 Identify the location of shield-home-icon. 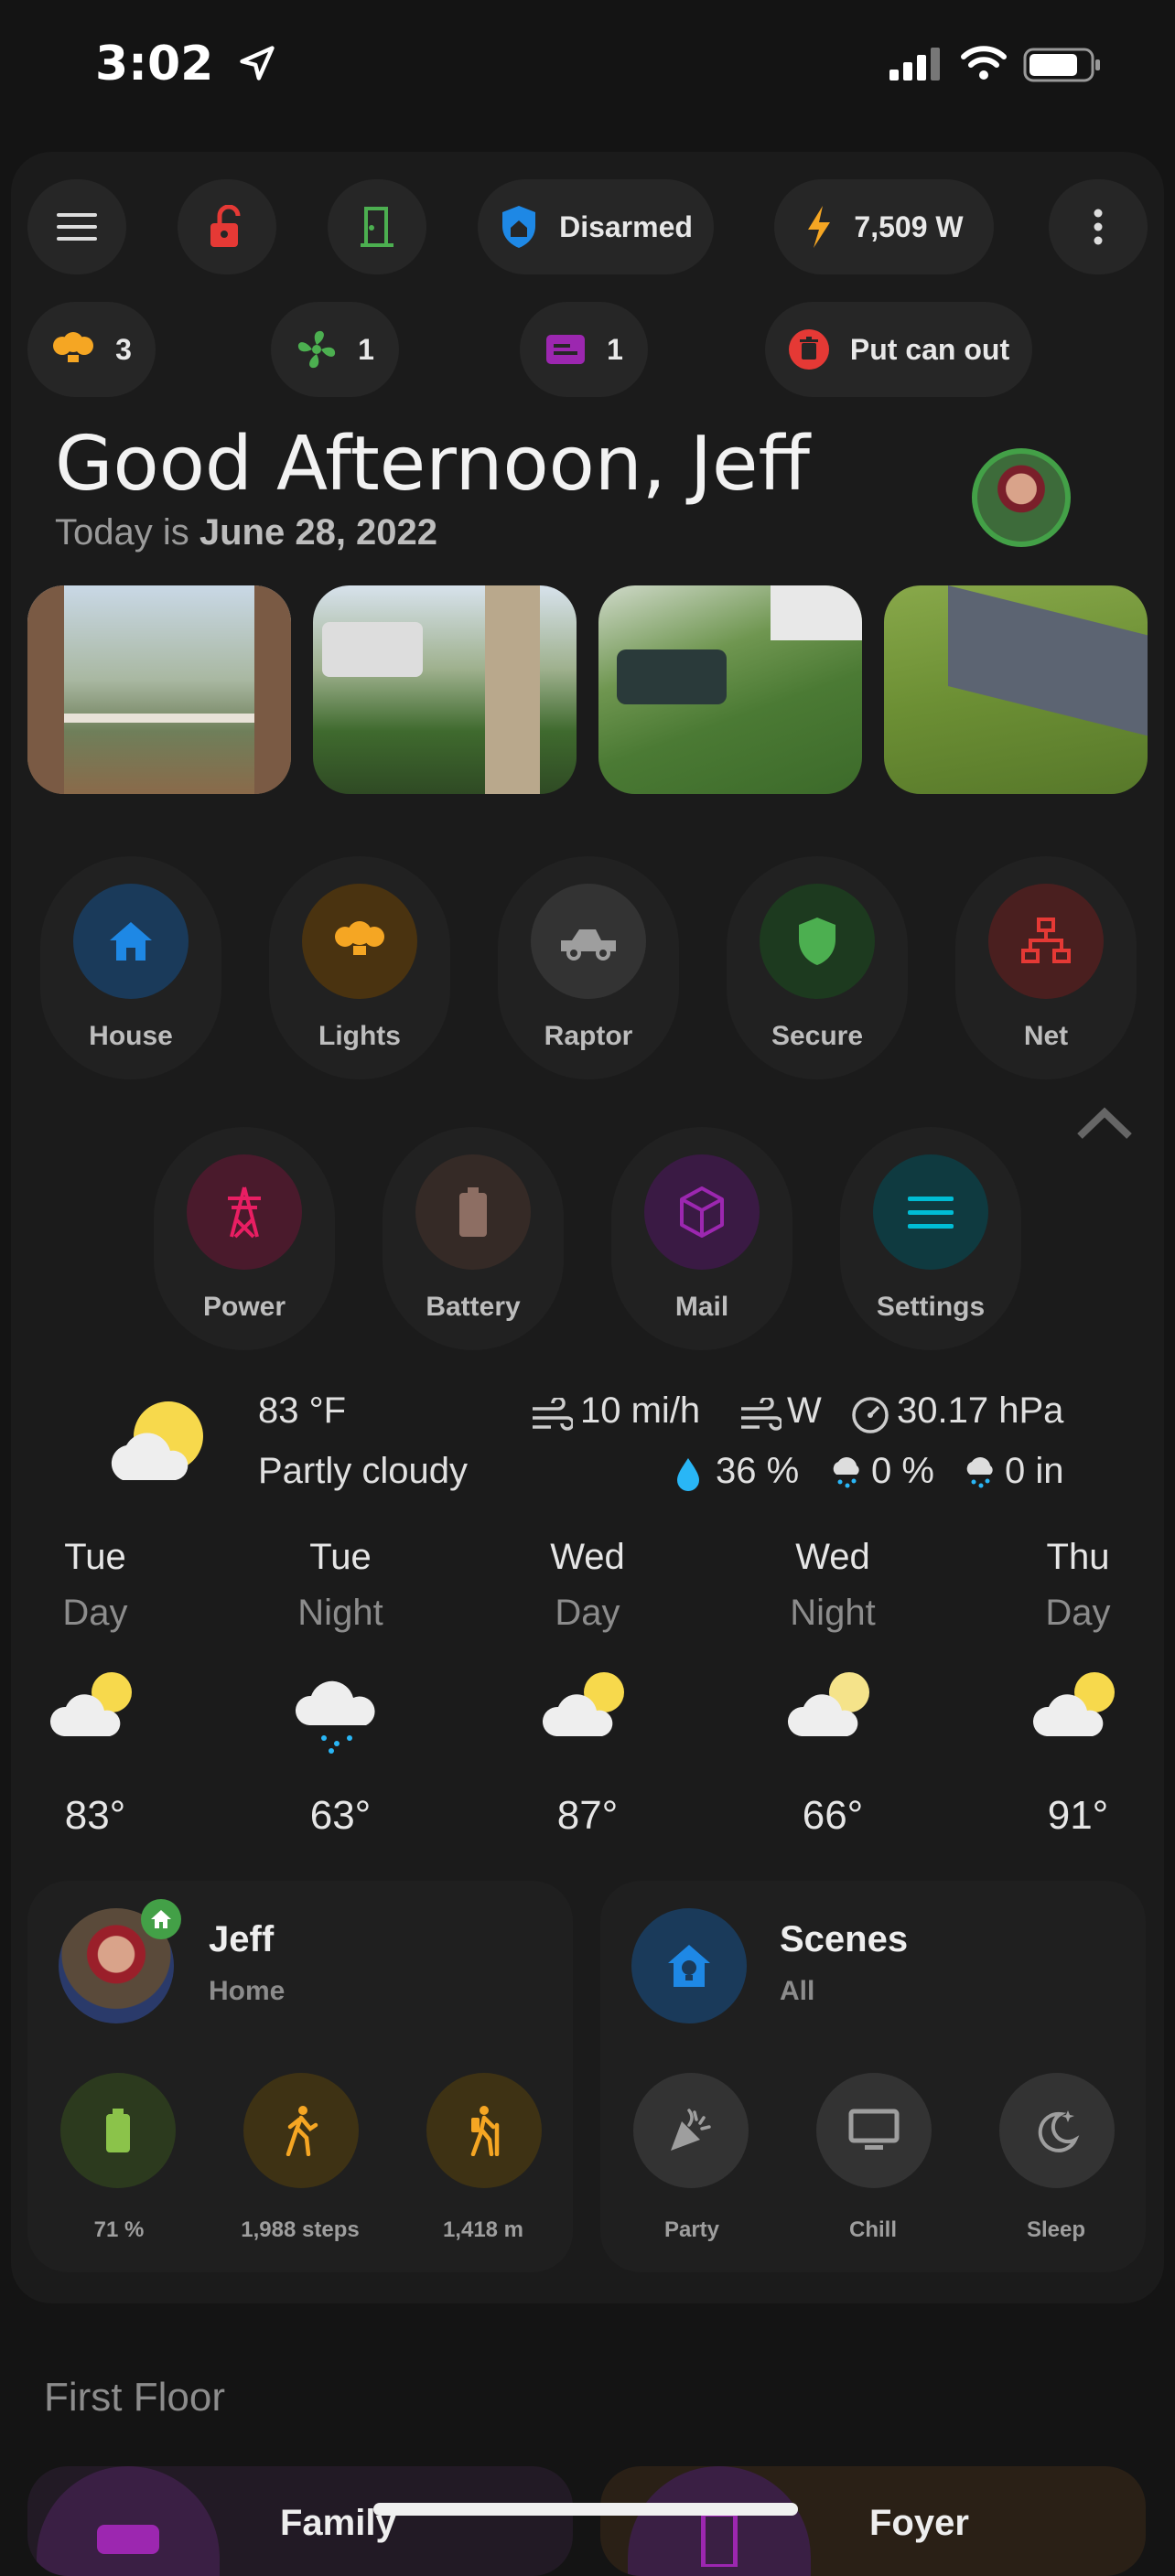
(519, 227).